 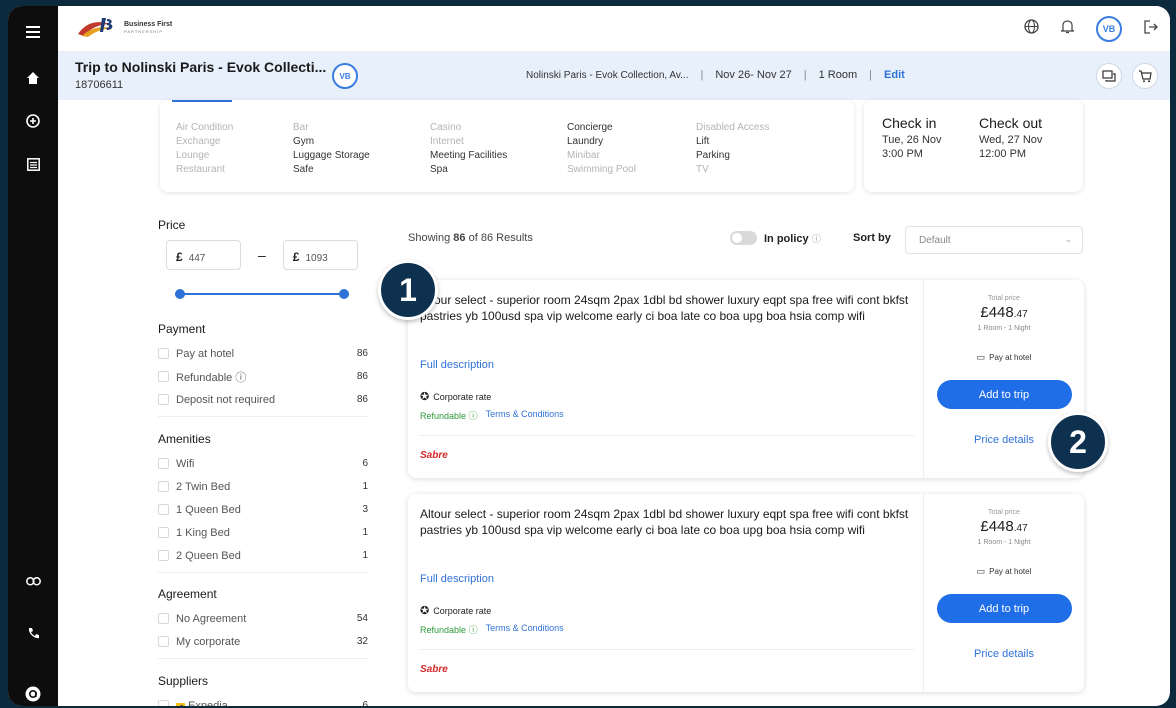 I want to click on filter-option-label: ↗Expedia, so click(x=262, y=703).